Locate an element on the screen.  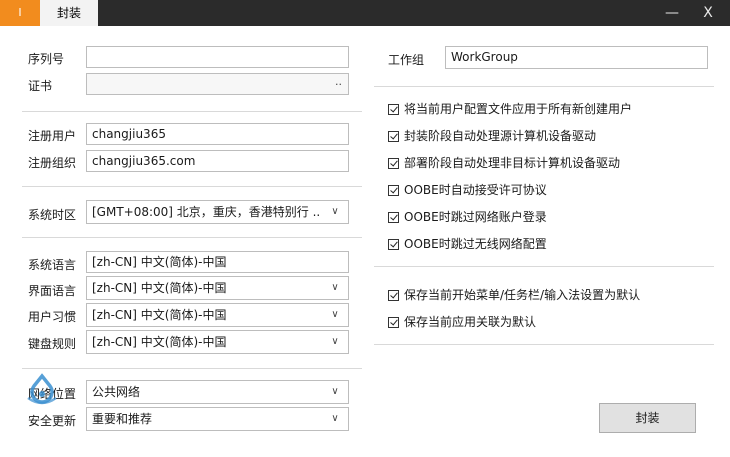
title-bar: I 封装 — X is located at coordinates (365, 13).